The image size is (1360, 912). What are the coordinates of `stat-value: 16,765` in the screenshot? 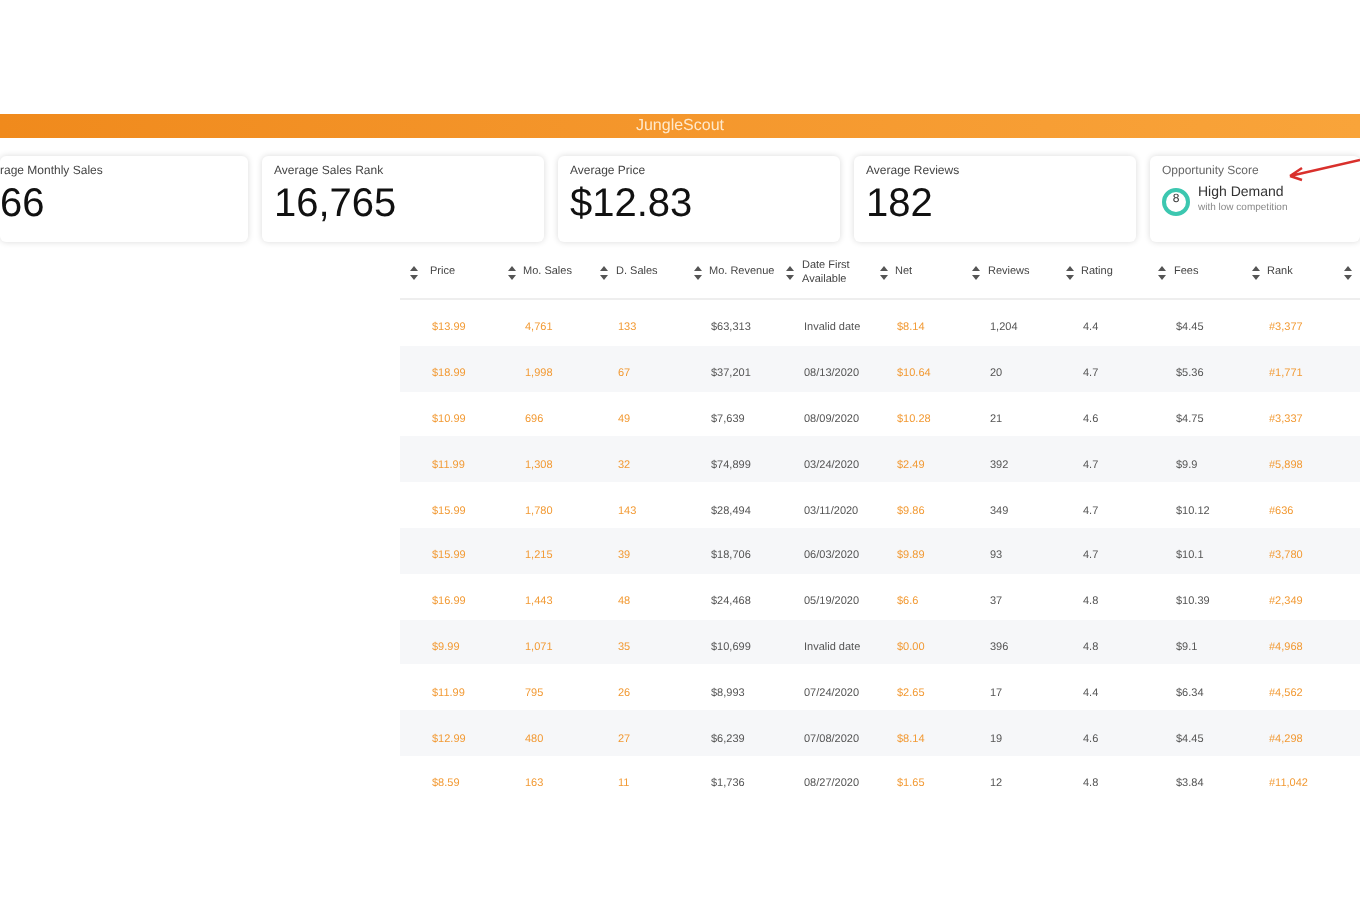 It's located at (336, 204).